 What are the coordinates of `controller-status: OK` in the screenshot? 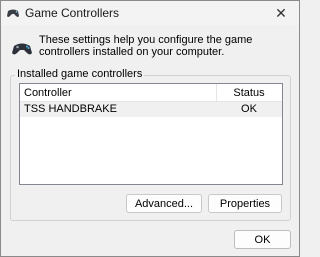 It's located at (249, 109).